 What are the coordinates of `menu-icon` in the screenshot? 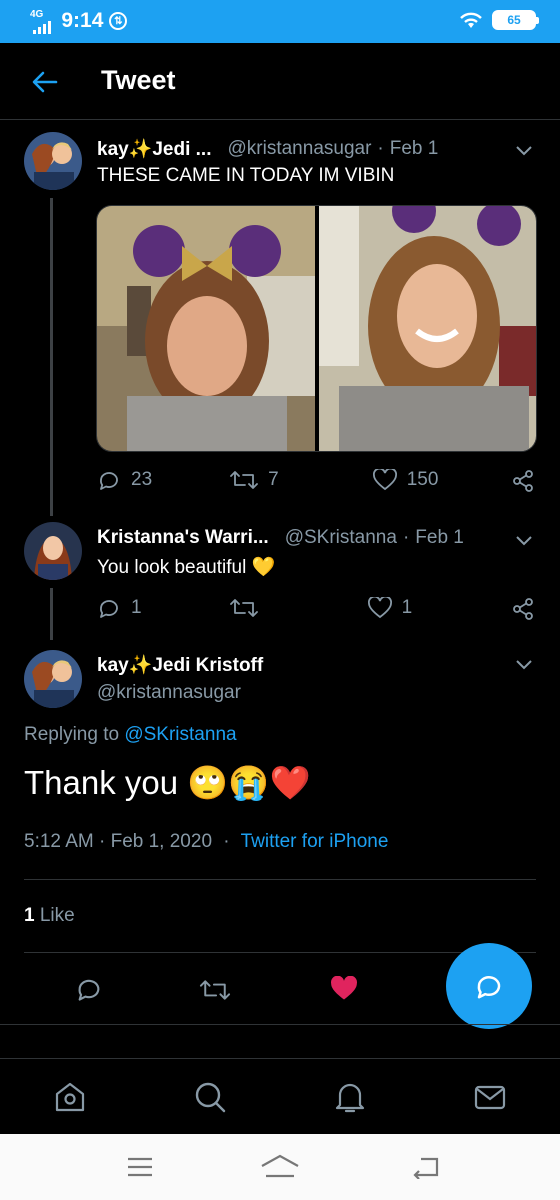 It's located at (140, 1167).